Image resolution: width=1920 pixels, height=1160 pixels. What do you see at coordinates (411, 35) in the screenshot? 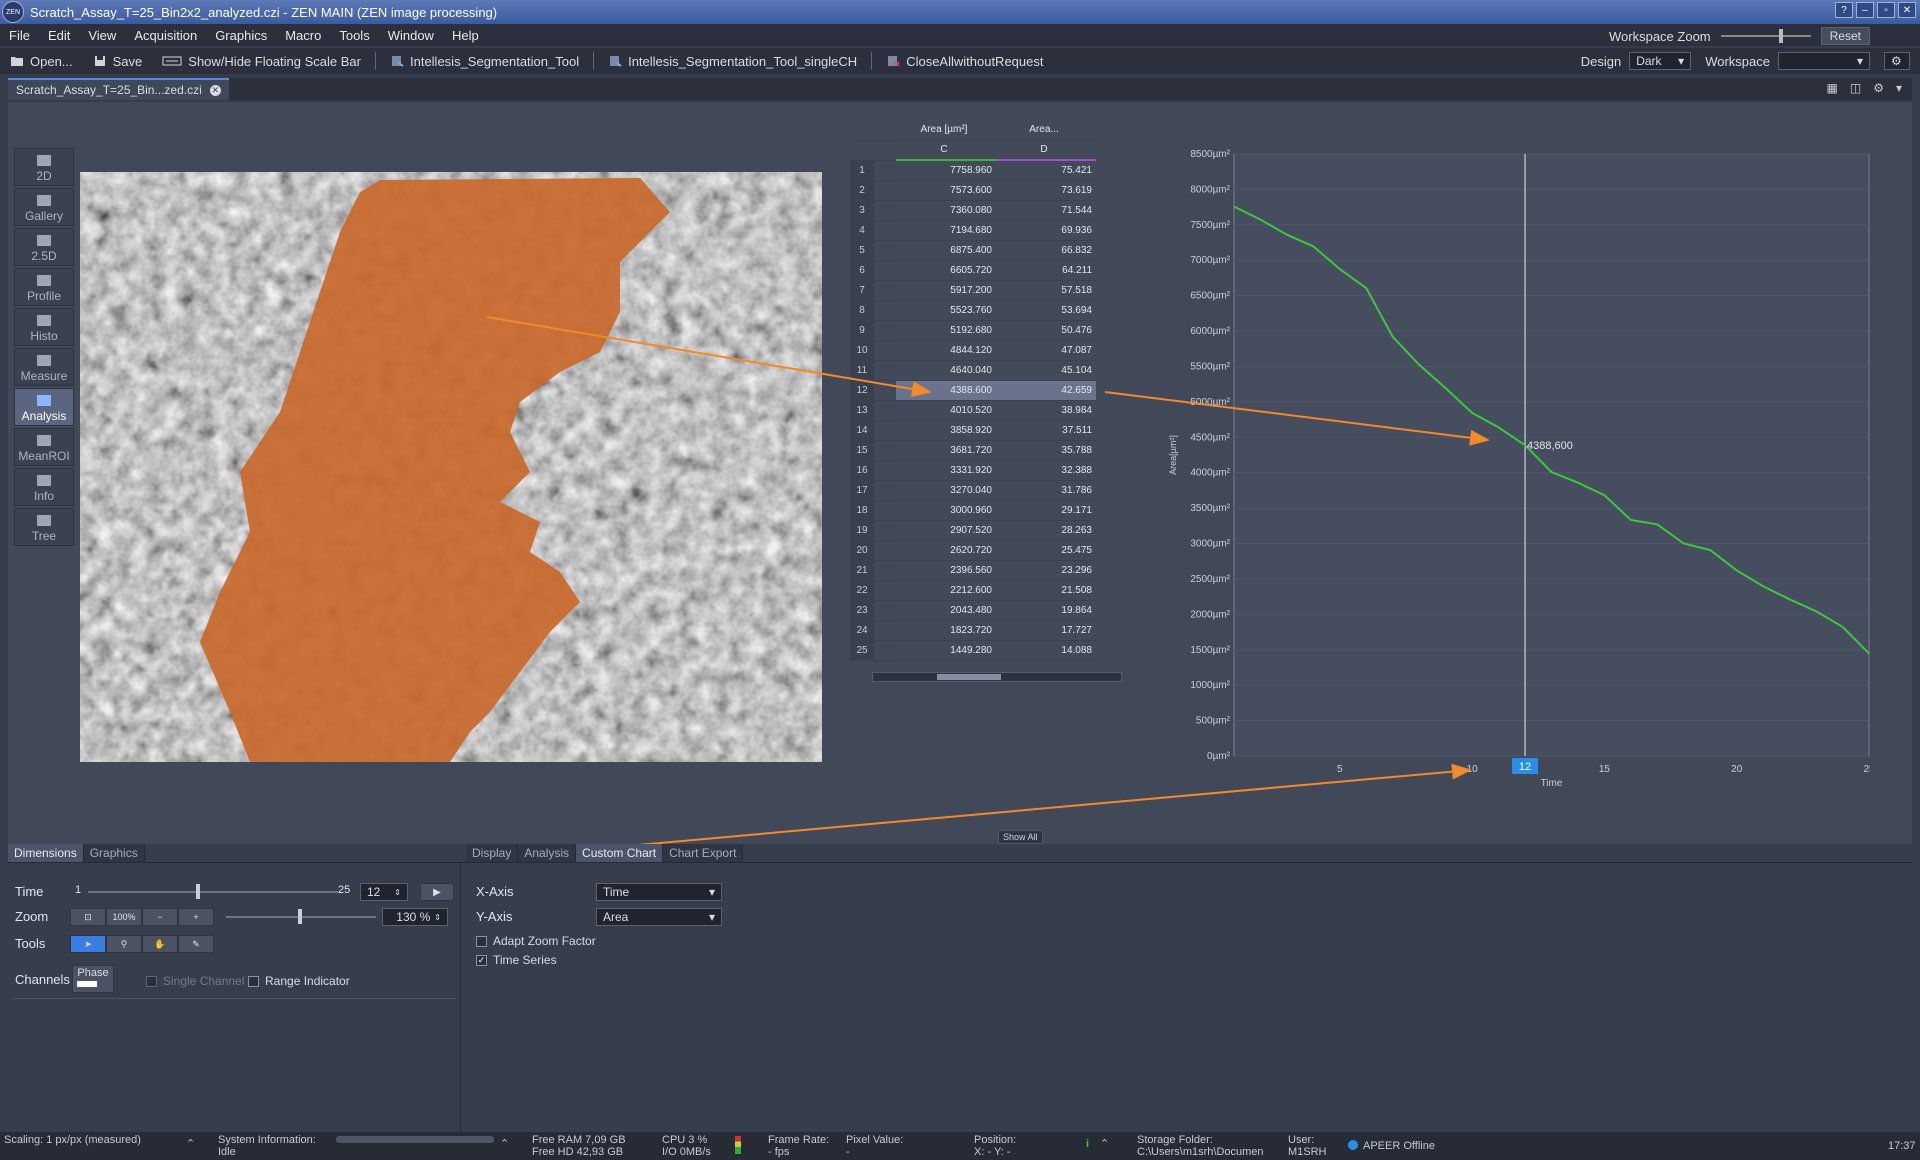
I see `menu-window: Window` at bounding box center [411, 35].